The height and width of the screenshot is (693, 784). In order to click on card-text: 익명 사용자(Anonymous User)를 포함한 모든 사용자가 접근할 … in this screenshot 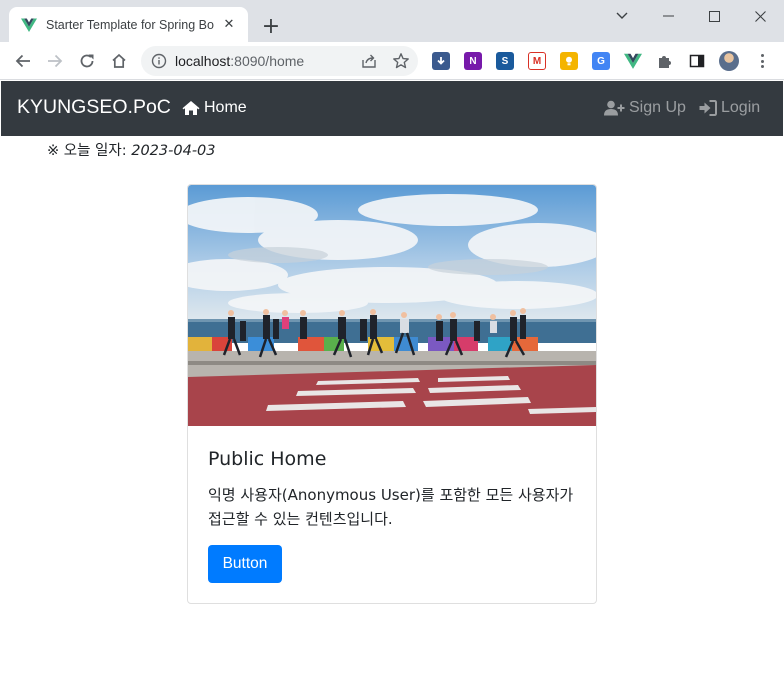, I will do `click(391, 507)`.